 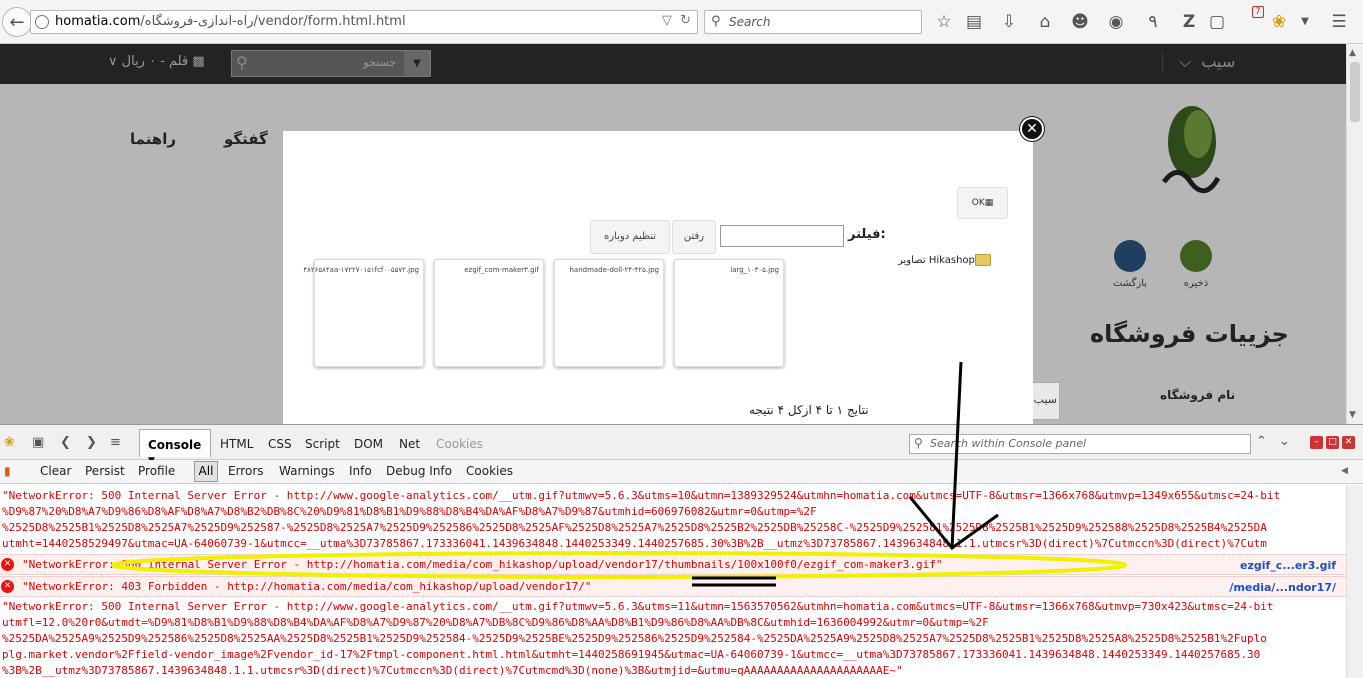 I want to click on back-button: ←, so click(x=17, y=22).